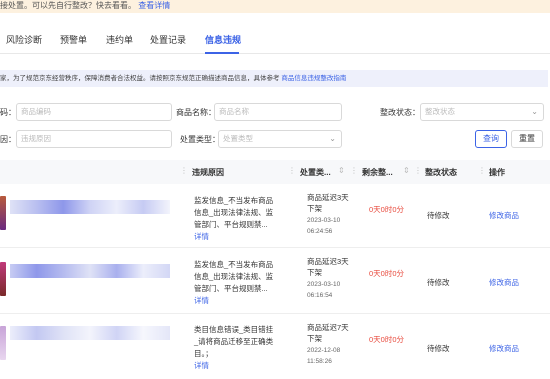 This screenshot has height=379, width=550. I want to click on status-label: 整改状态：, so click(400, 112).